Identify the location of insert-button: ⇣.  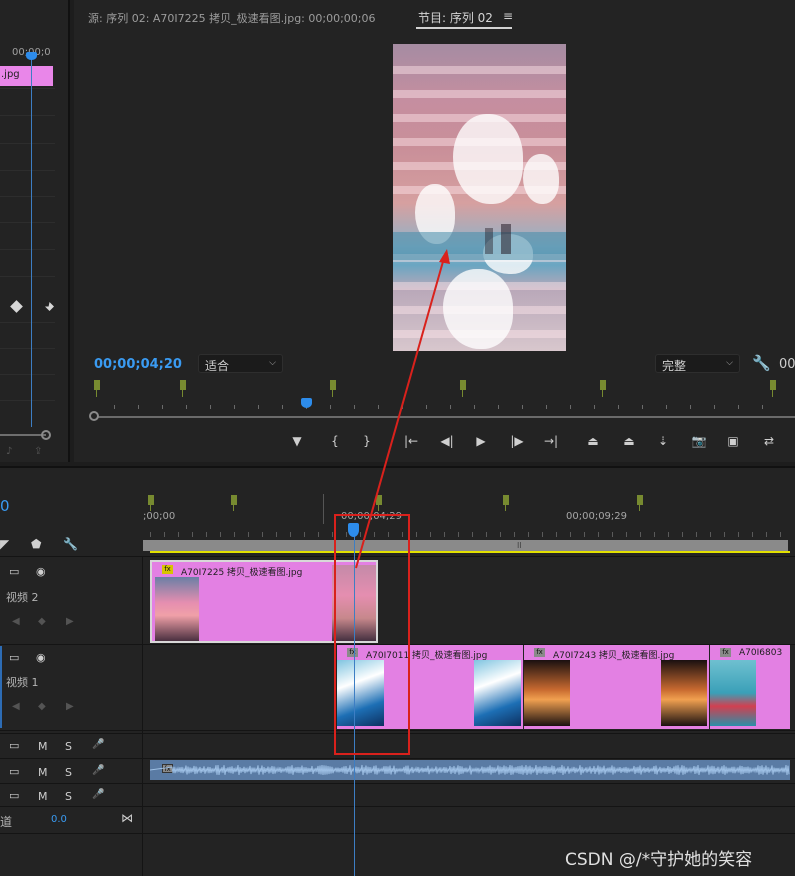
(663, 441).